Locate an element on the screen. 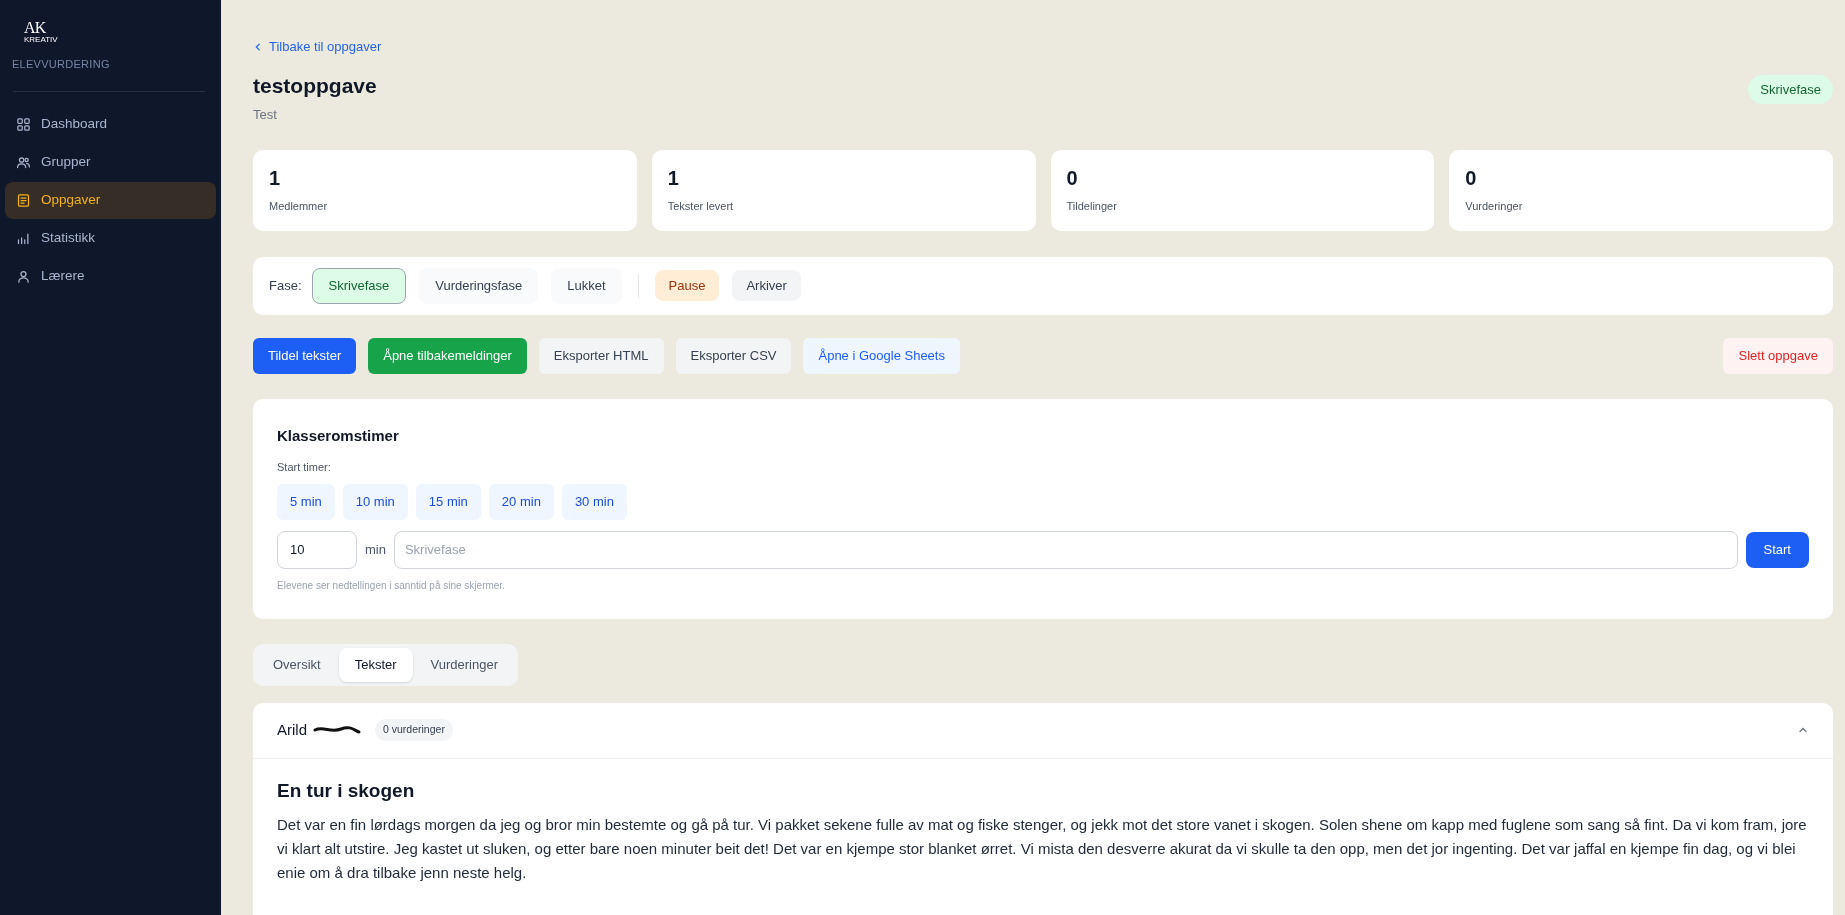 This screenshot has height=915, width=1845. sidebar-item: Dashboard is located at coordinates (110, 124).